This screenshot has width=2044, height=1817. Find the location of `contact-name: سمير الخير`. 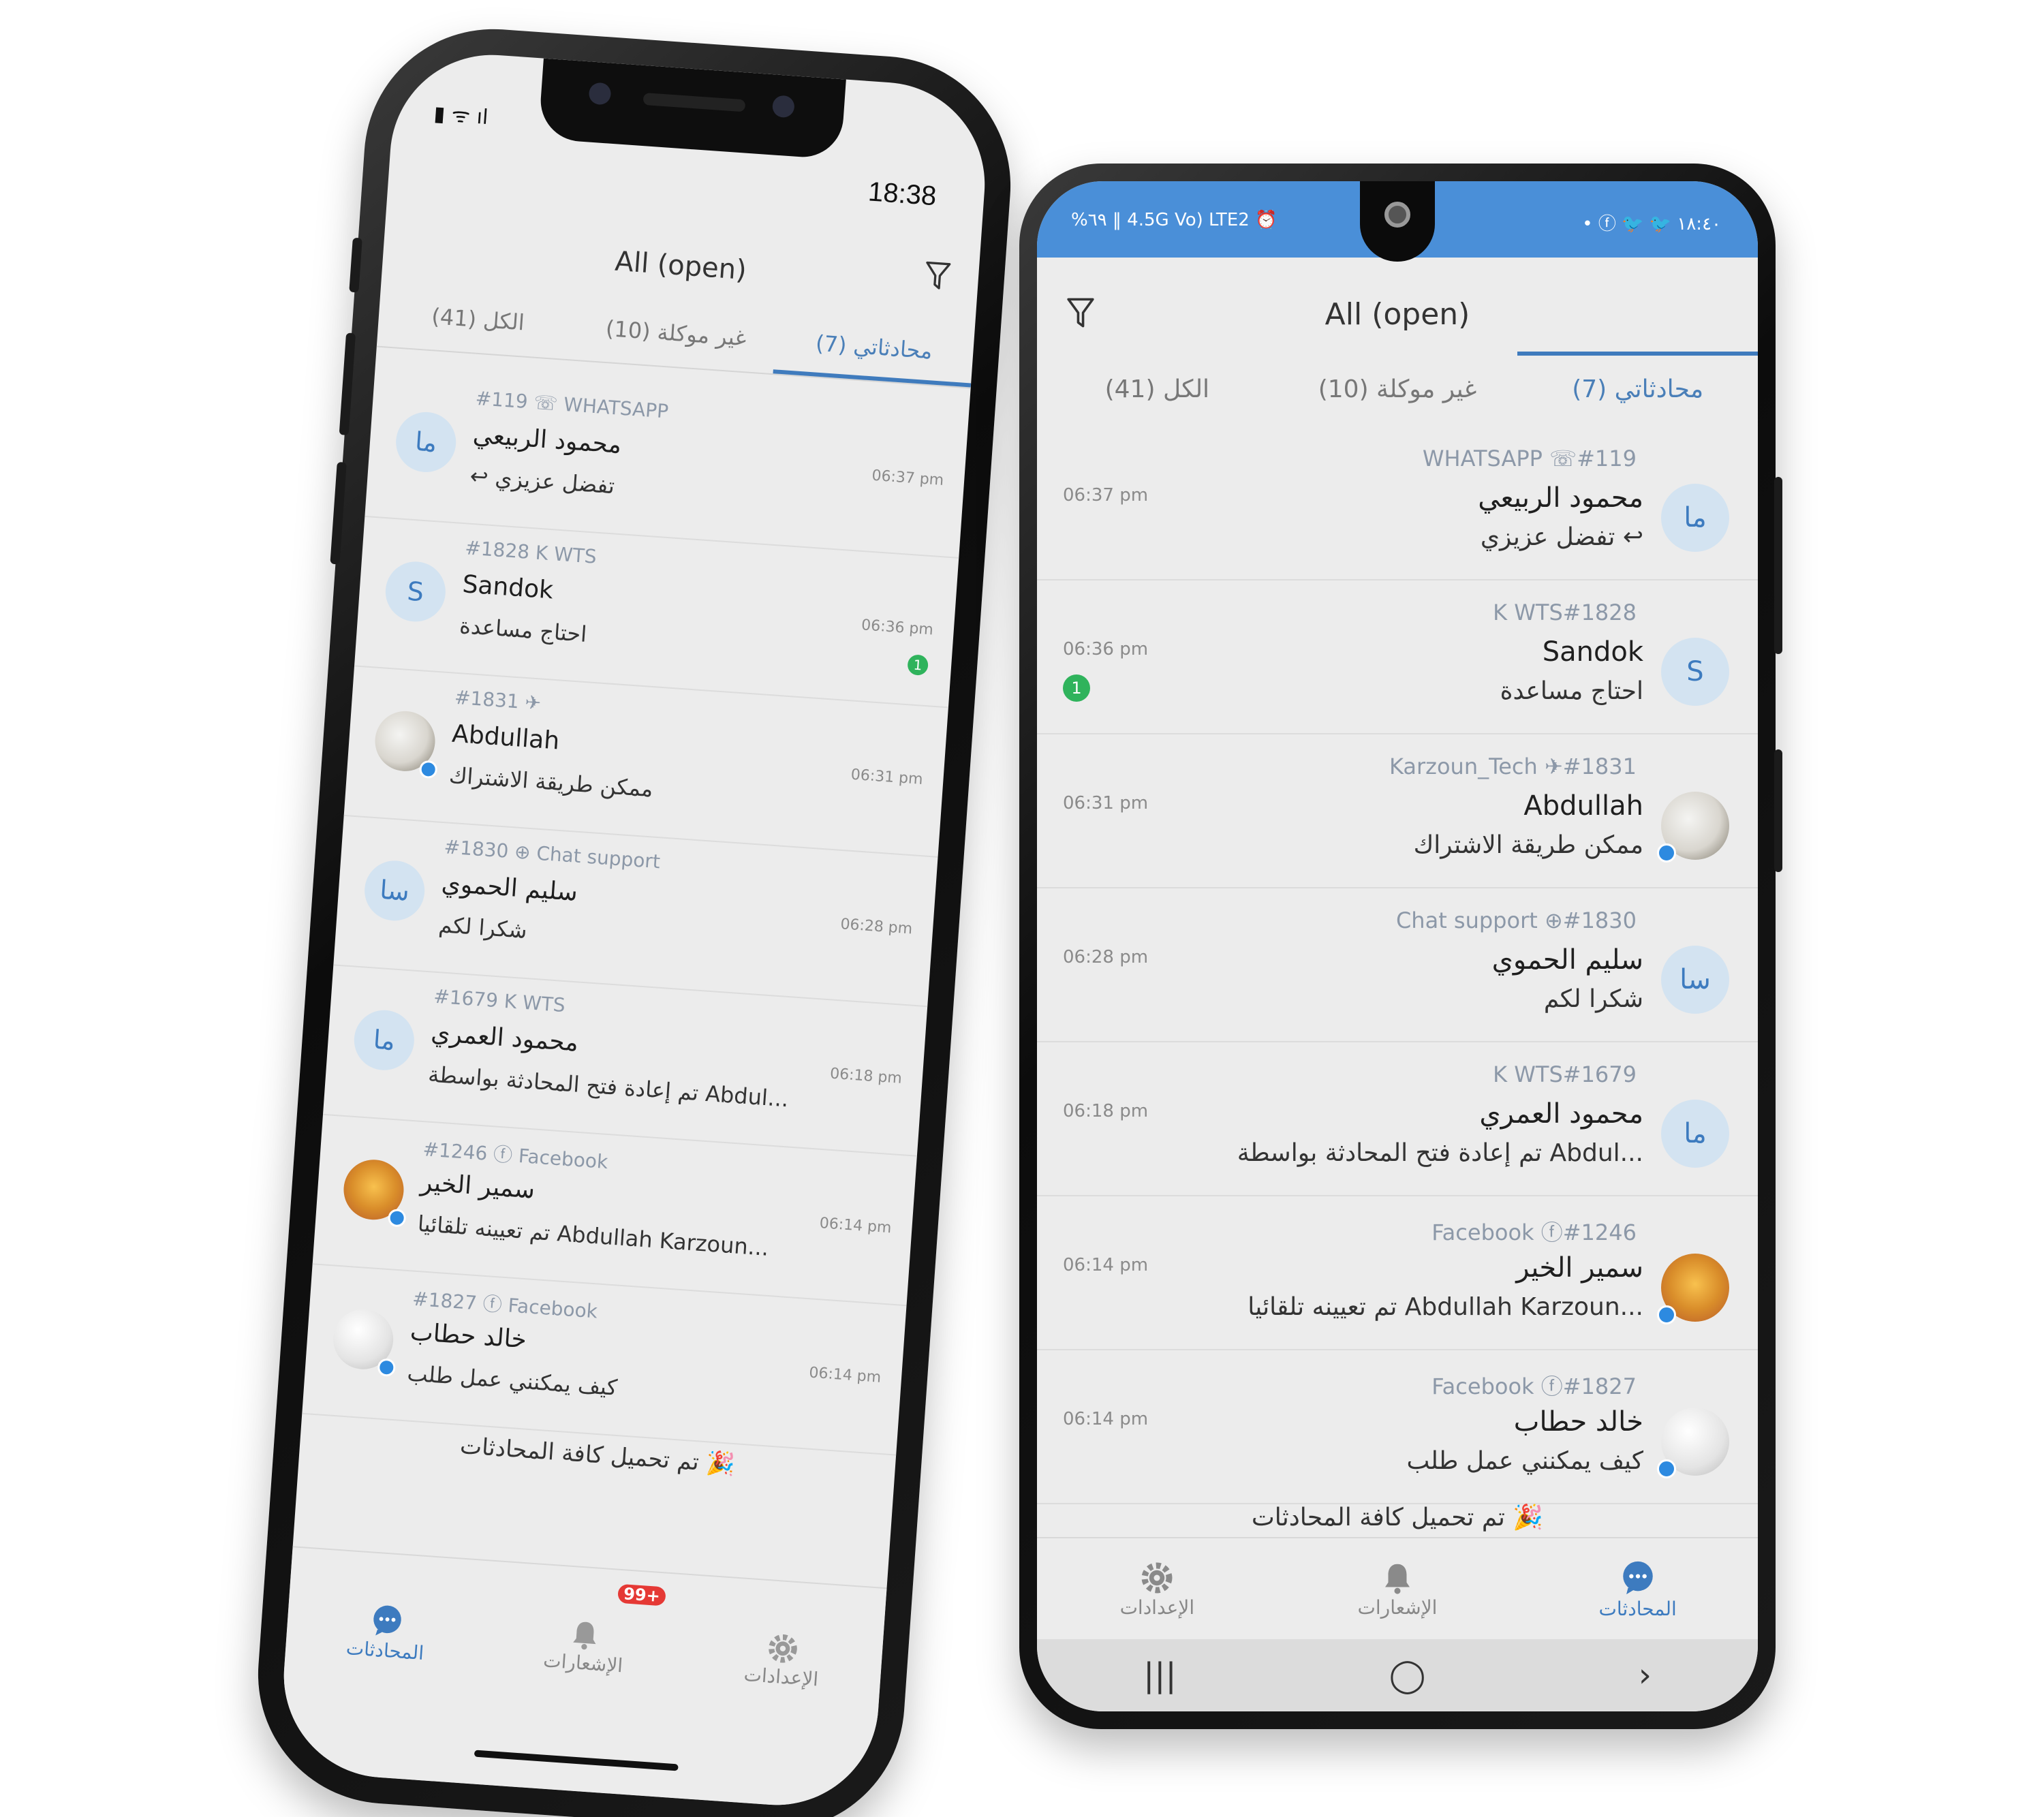

contact-name: سمير الخير is located at coordinates (1579, 1268).